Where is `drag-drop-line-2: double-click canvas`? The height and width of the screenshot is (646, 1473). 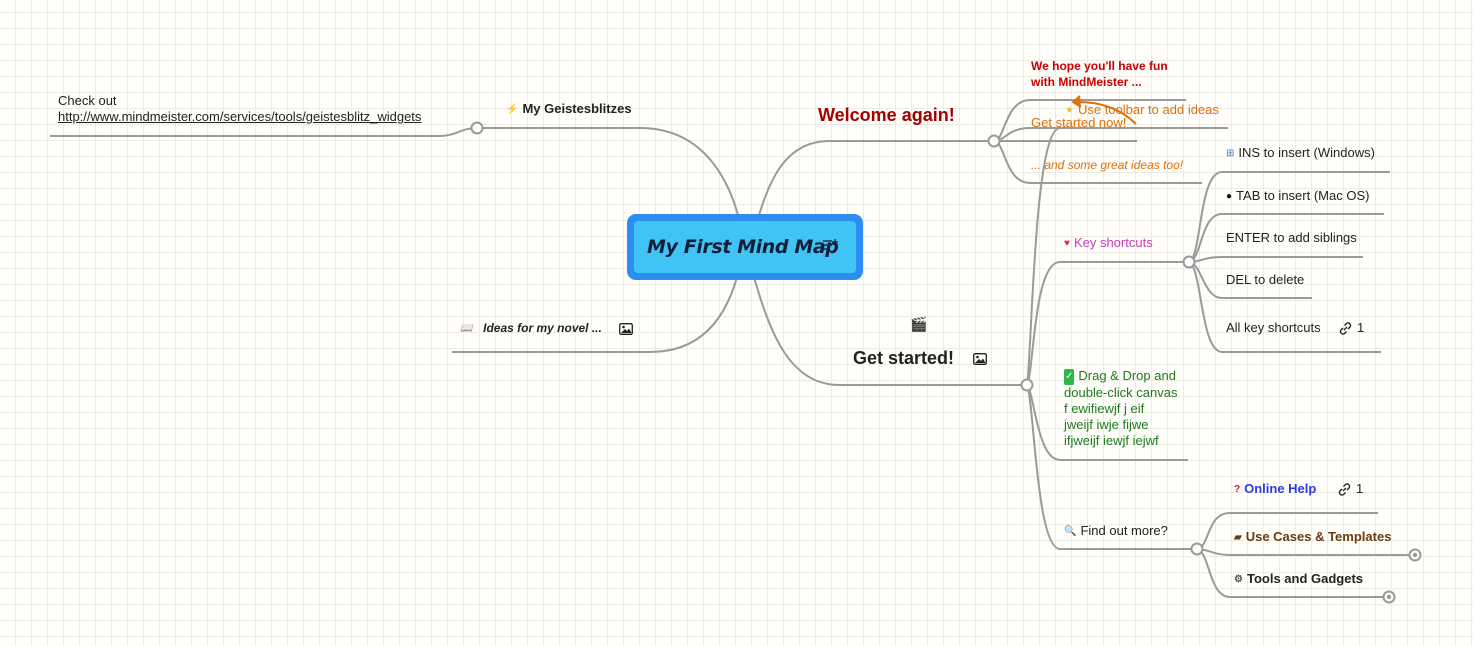 drag-drop-line-2: double-click canvas is located at coordinates (1121, 392).